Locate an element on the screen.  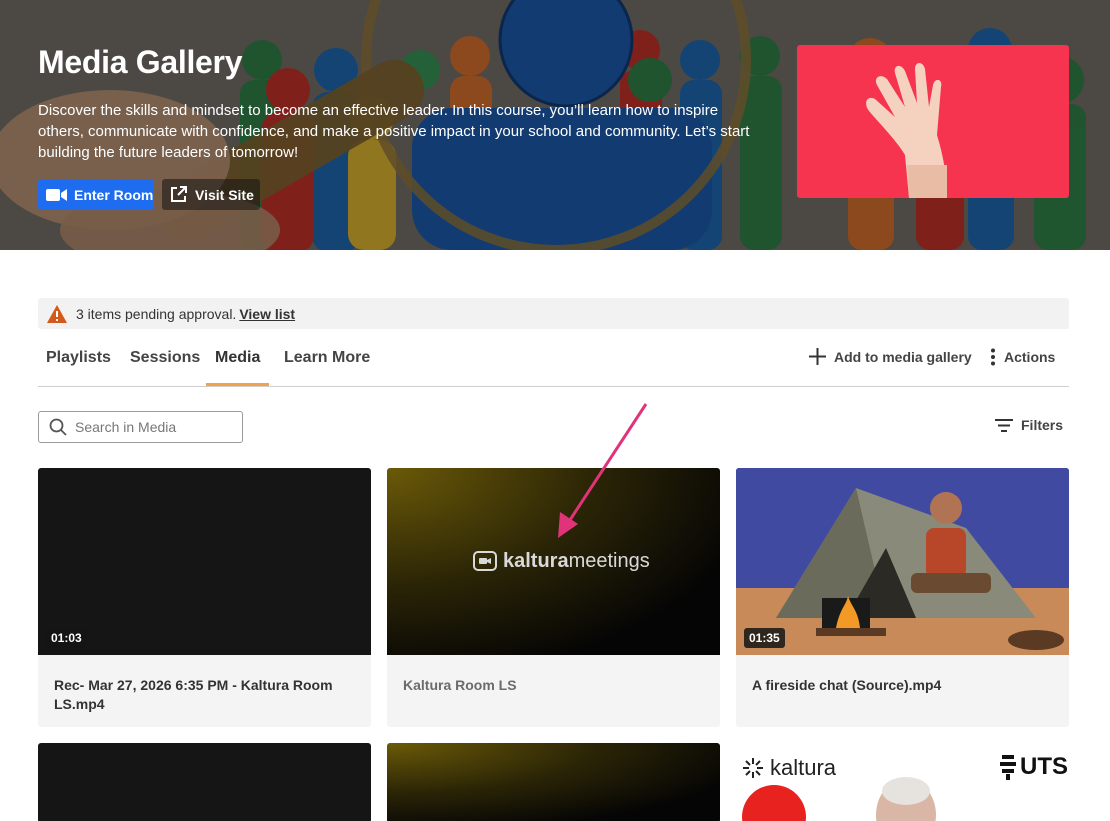
visit-site-label: Visit Site is located at coordinates (224, 194).